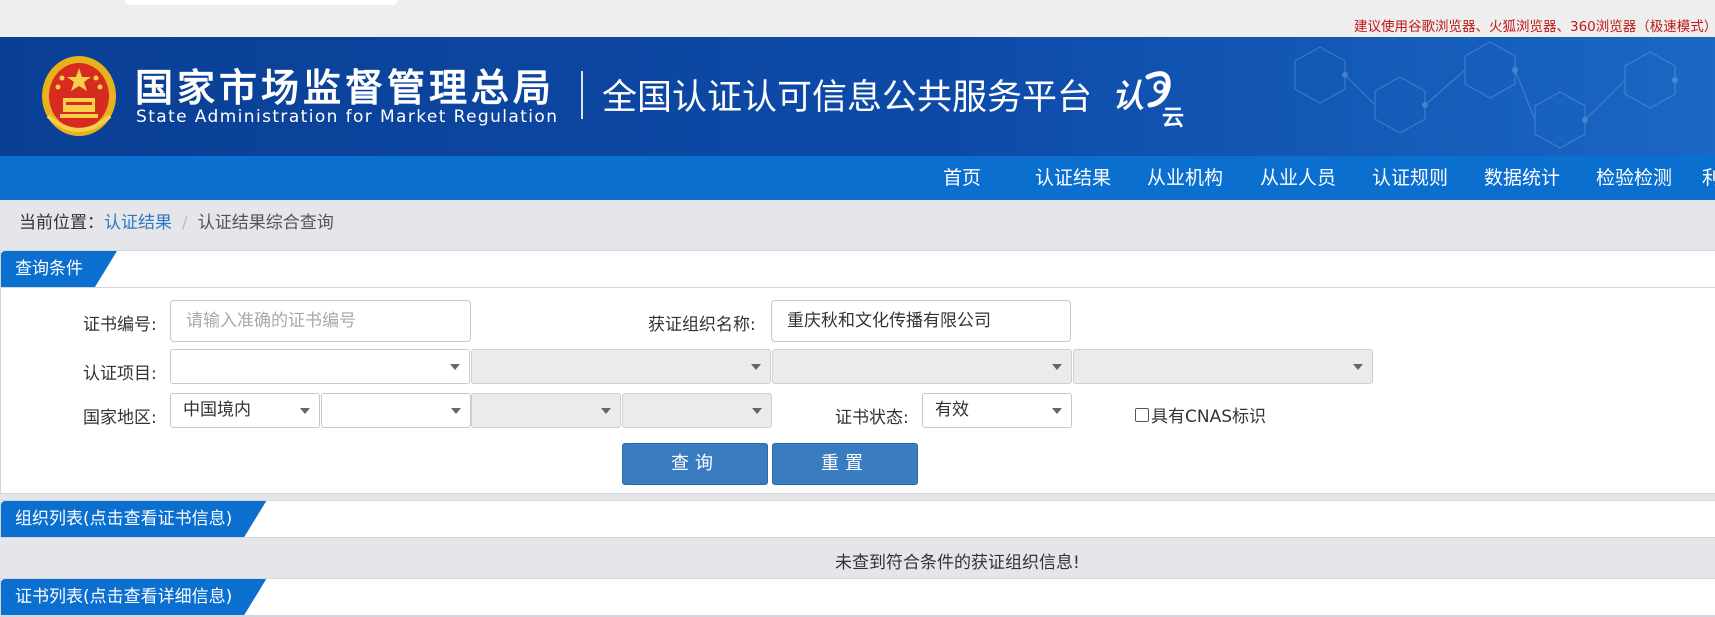 The width and height of the screenshot is (1715, 617). What do you see at coordinates (1128, 96) in the screenshot?
I see `logo-char-a: 认` at bounding box center [1128, 96].